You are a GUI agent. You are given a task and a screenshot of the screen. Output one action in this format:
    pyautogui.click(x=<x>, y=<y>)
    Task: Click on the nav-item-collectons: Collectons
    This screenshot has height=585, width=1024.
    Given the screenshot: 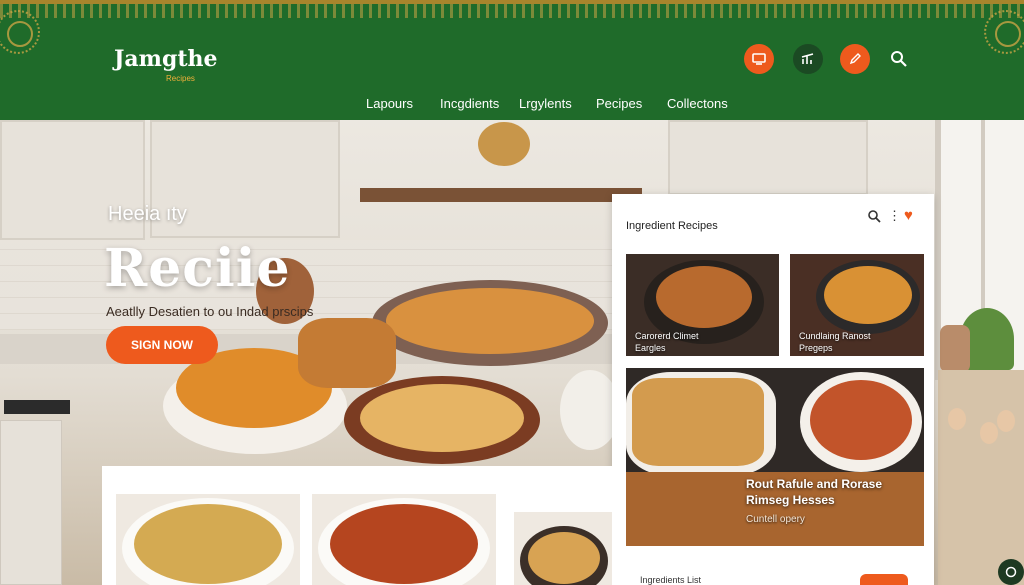 What is the action you would take?
    pyautogui.click(x=697, y=103)
    